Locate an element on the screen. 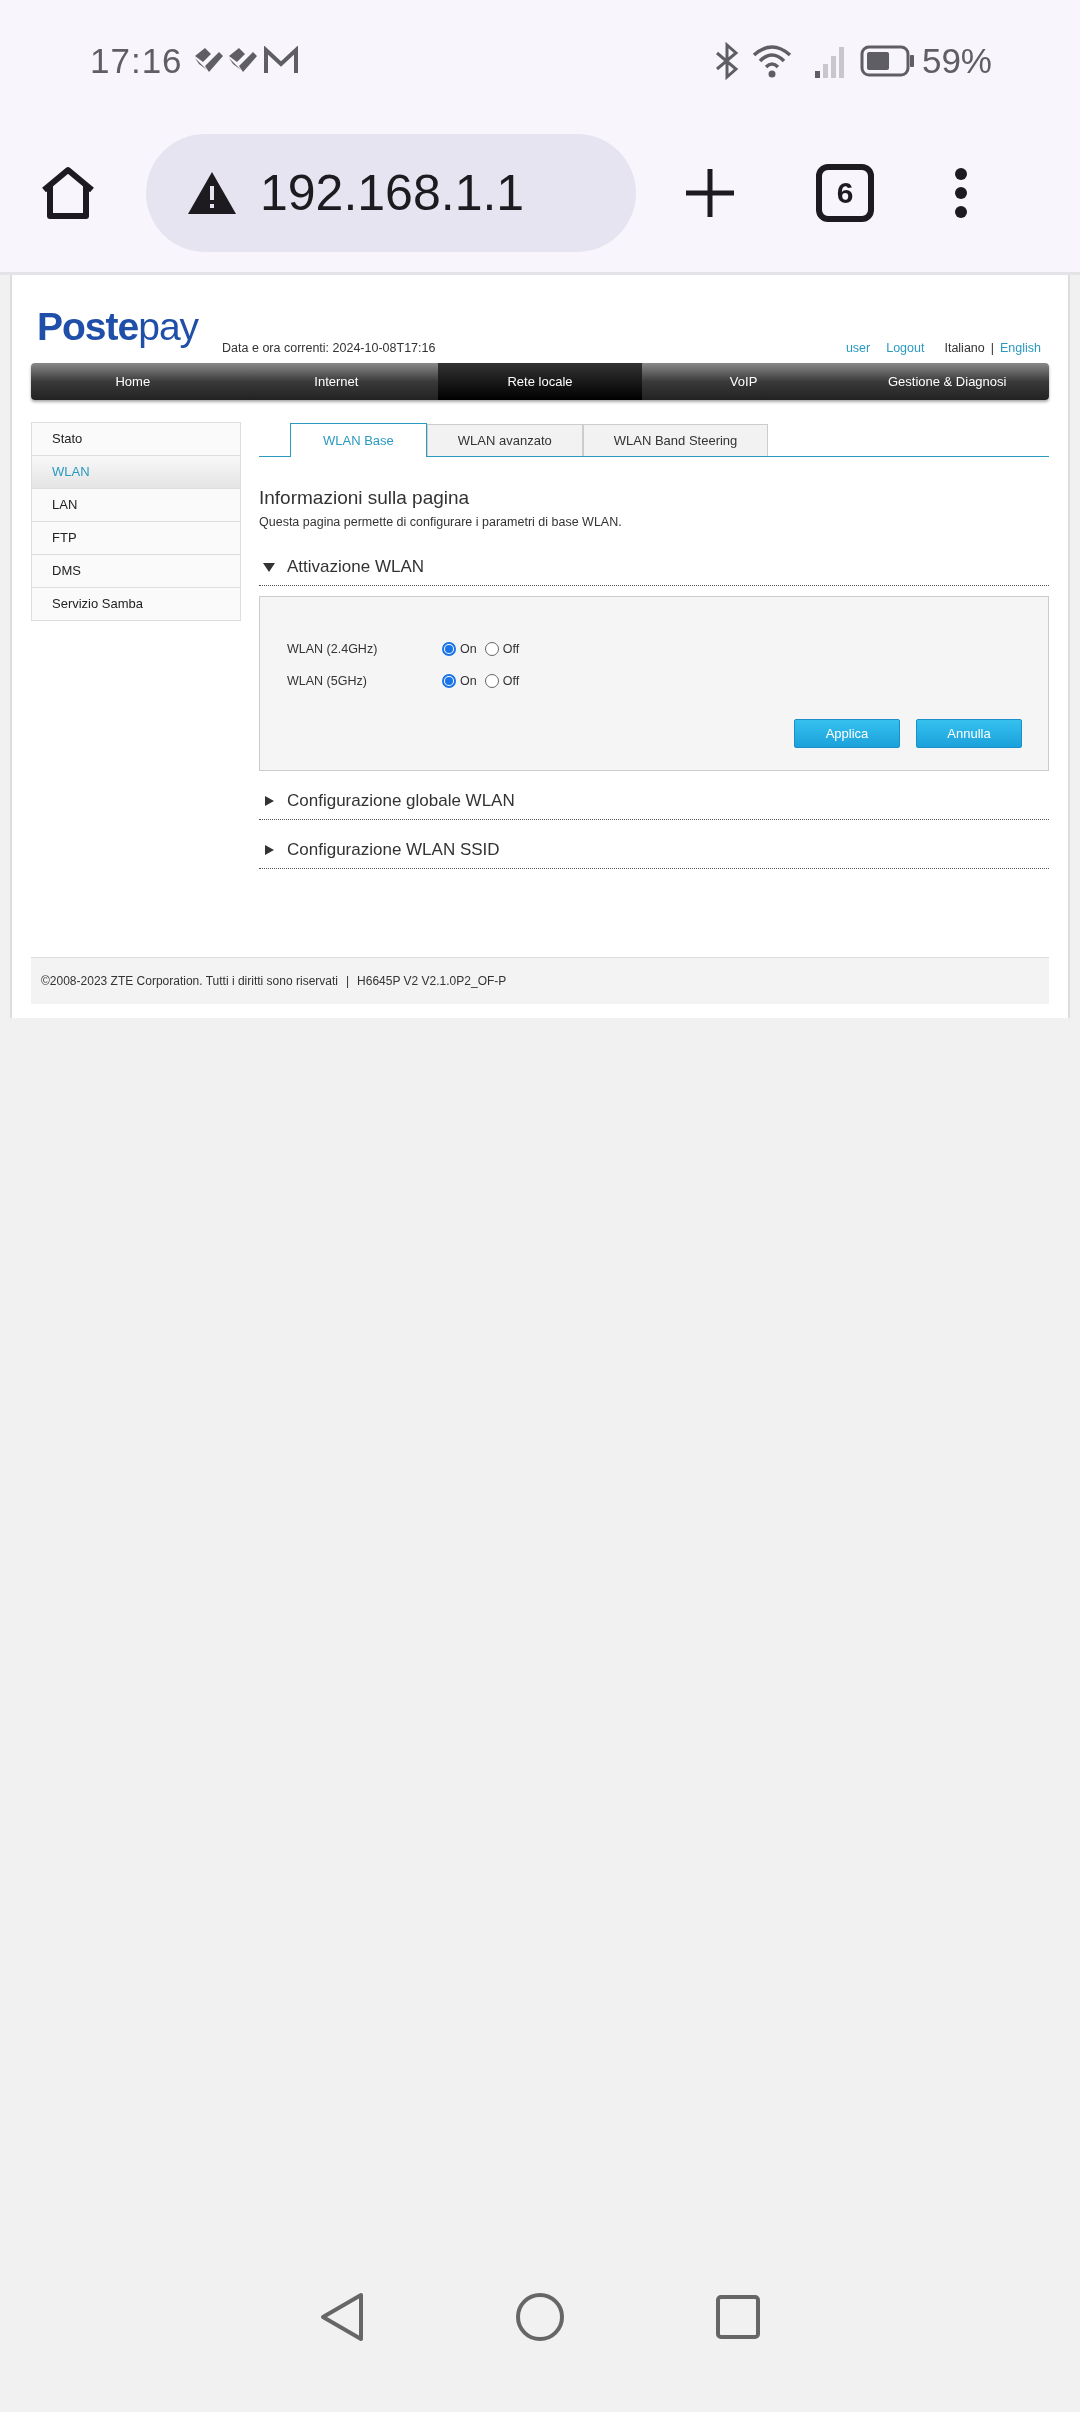 Image resolution: width=1080 pixels, height=2412 pixels. menu-tab: Gestione & Diagnosi is located at coordinates (947, 381).